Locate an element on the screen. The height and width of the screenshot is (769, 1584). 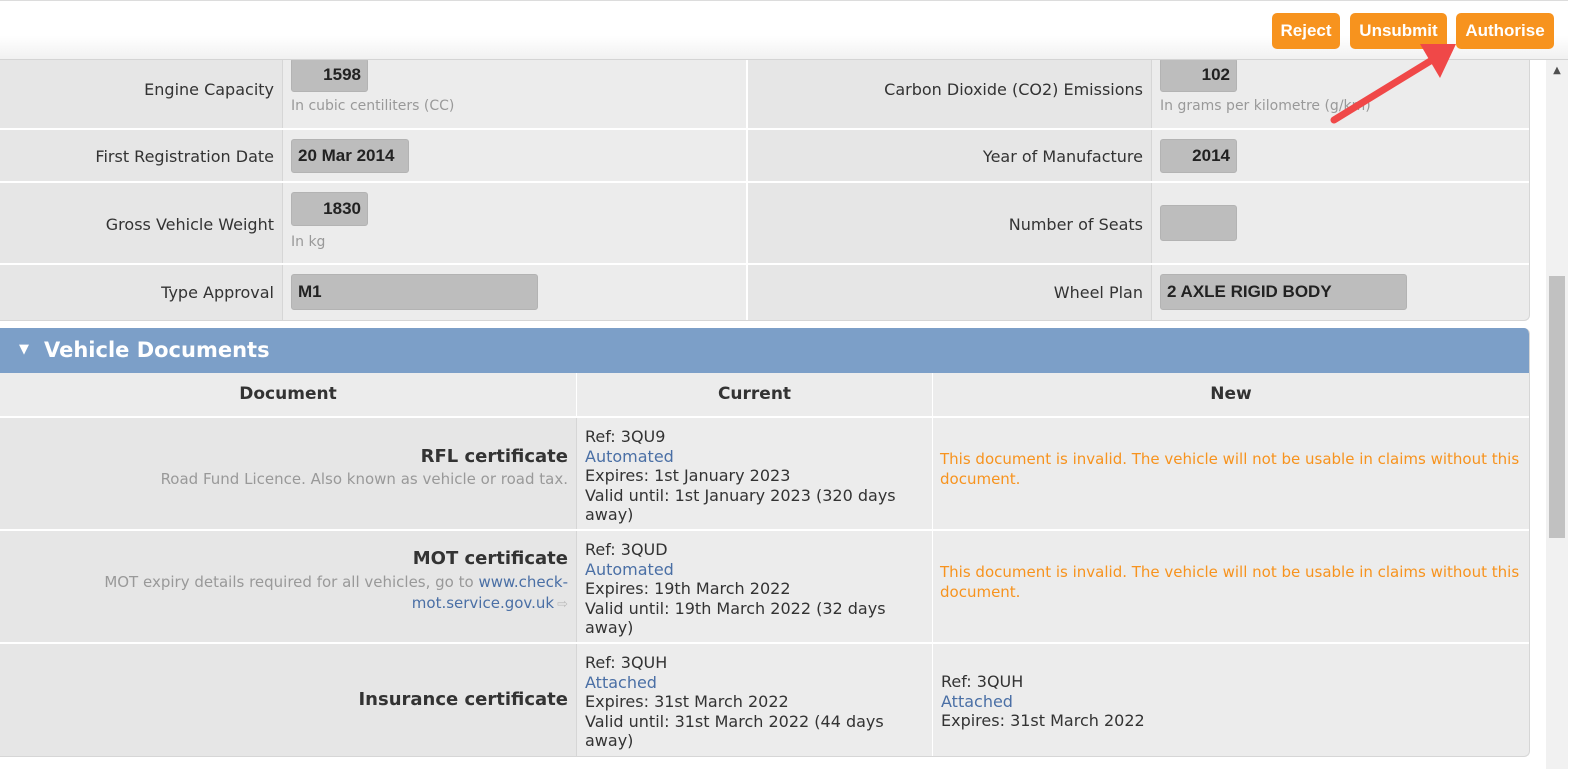
external-link-icon: ⇨ is located at coordinates (562, 604).